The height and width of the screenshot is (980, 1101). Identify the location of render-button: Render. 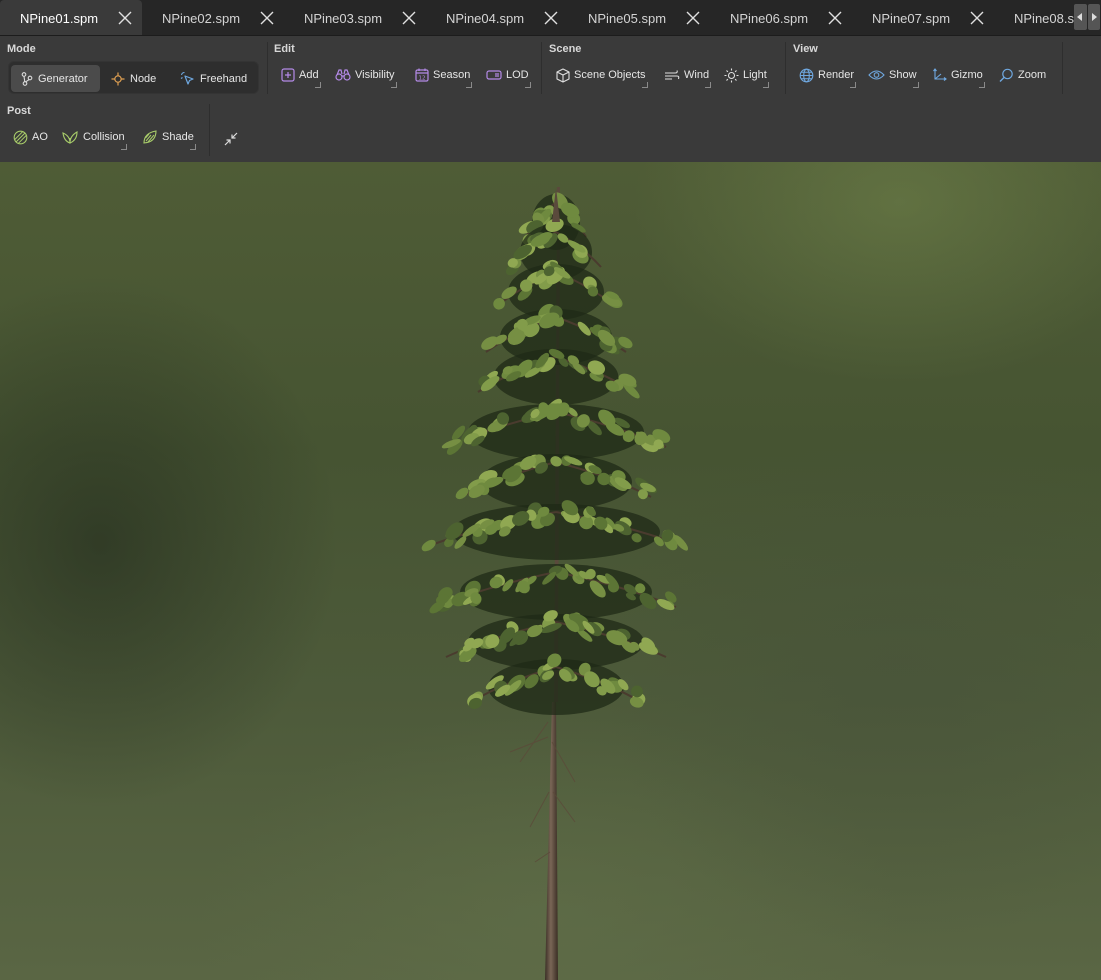
(827, 75).